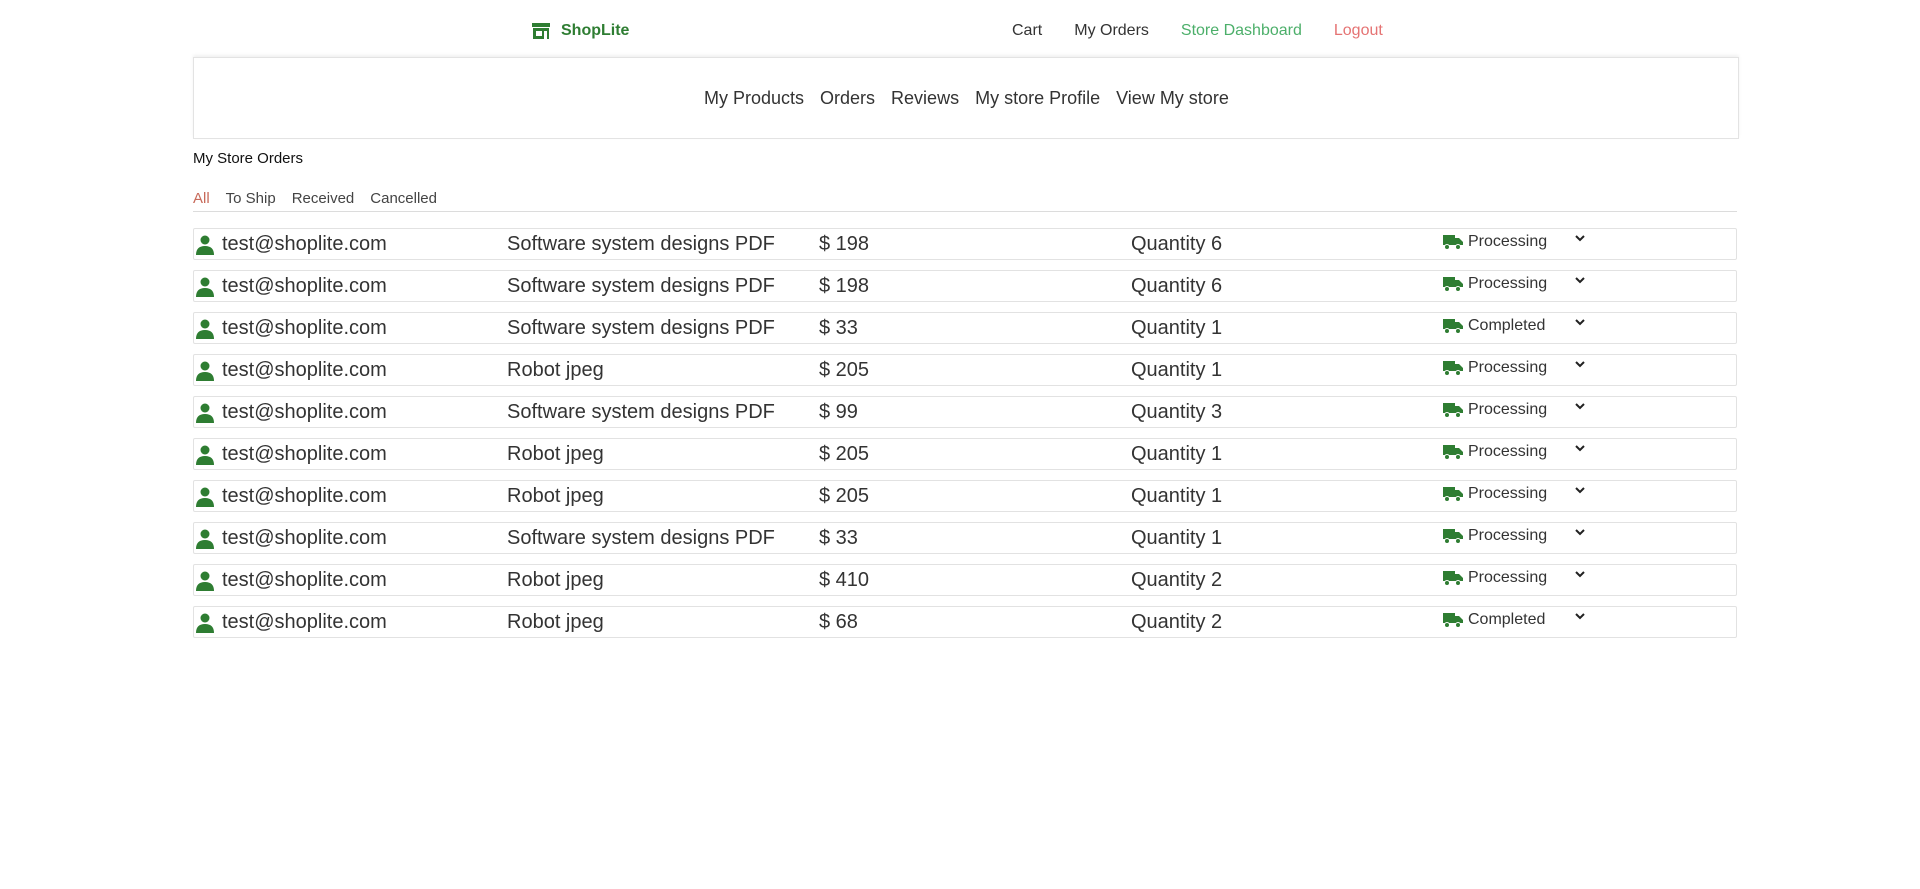  I want to click on filter-cancelled: Cancelled, so click(403, 198).